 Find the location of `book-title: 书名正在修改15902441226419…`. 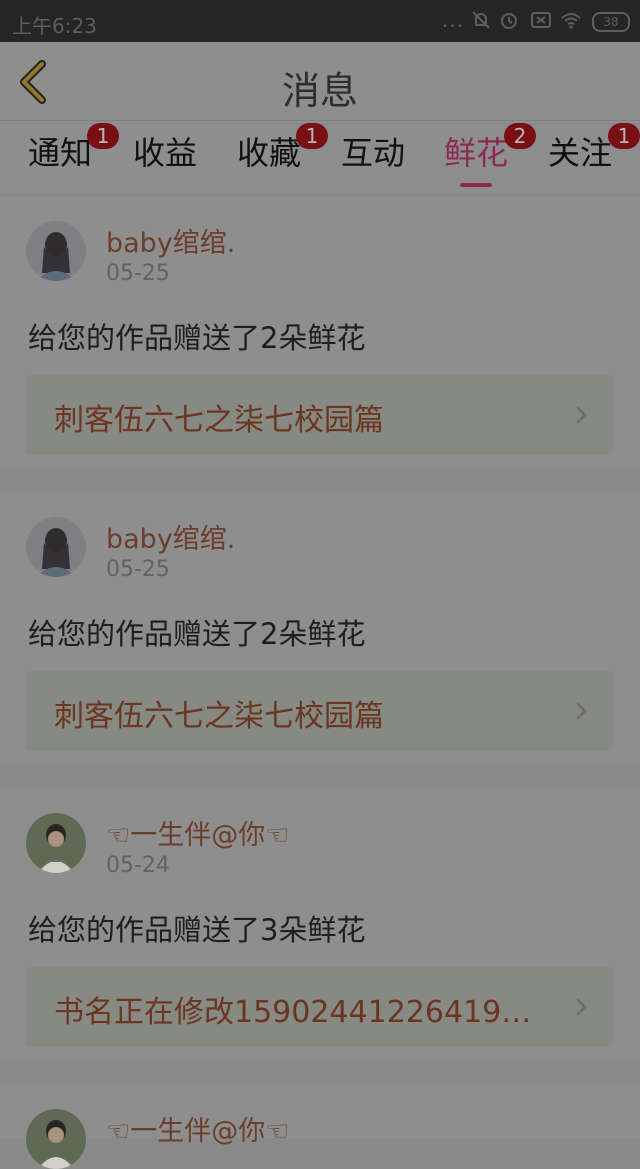

book-title: 书名正在修改15902441226419… is located at coordinates (293, 1012).